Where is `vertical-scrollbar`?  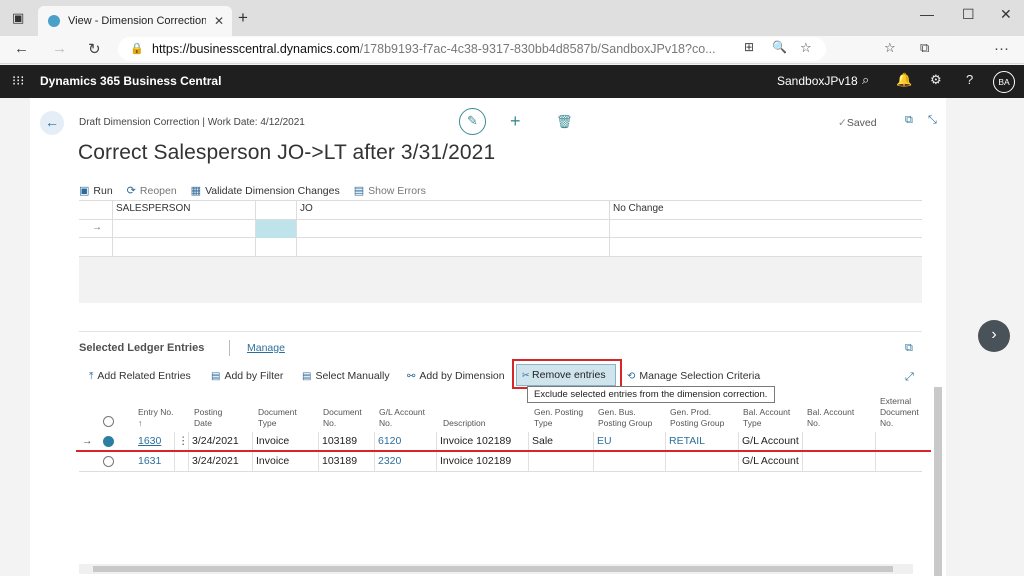
vertical-scrollbar is located at coordinates (938, 481).